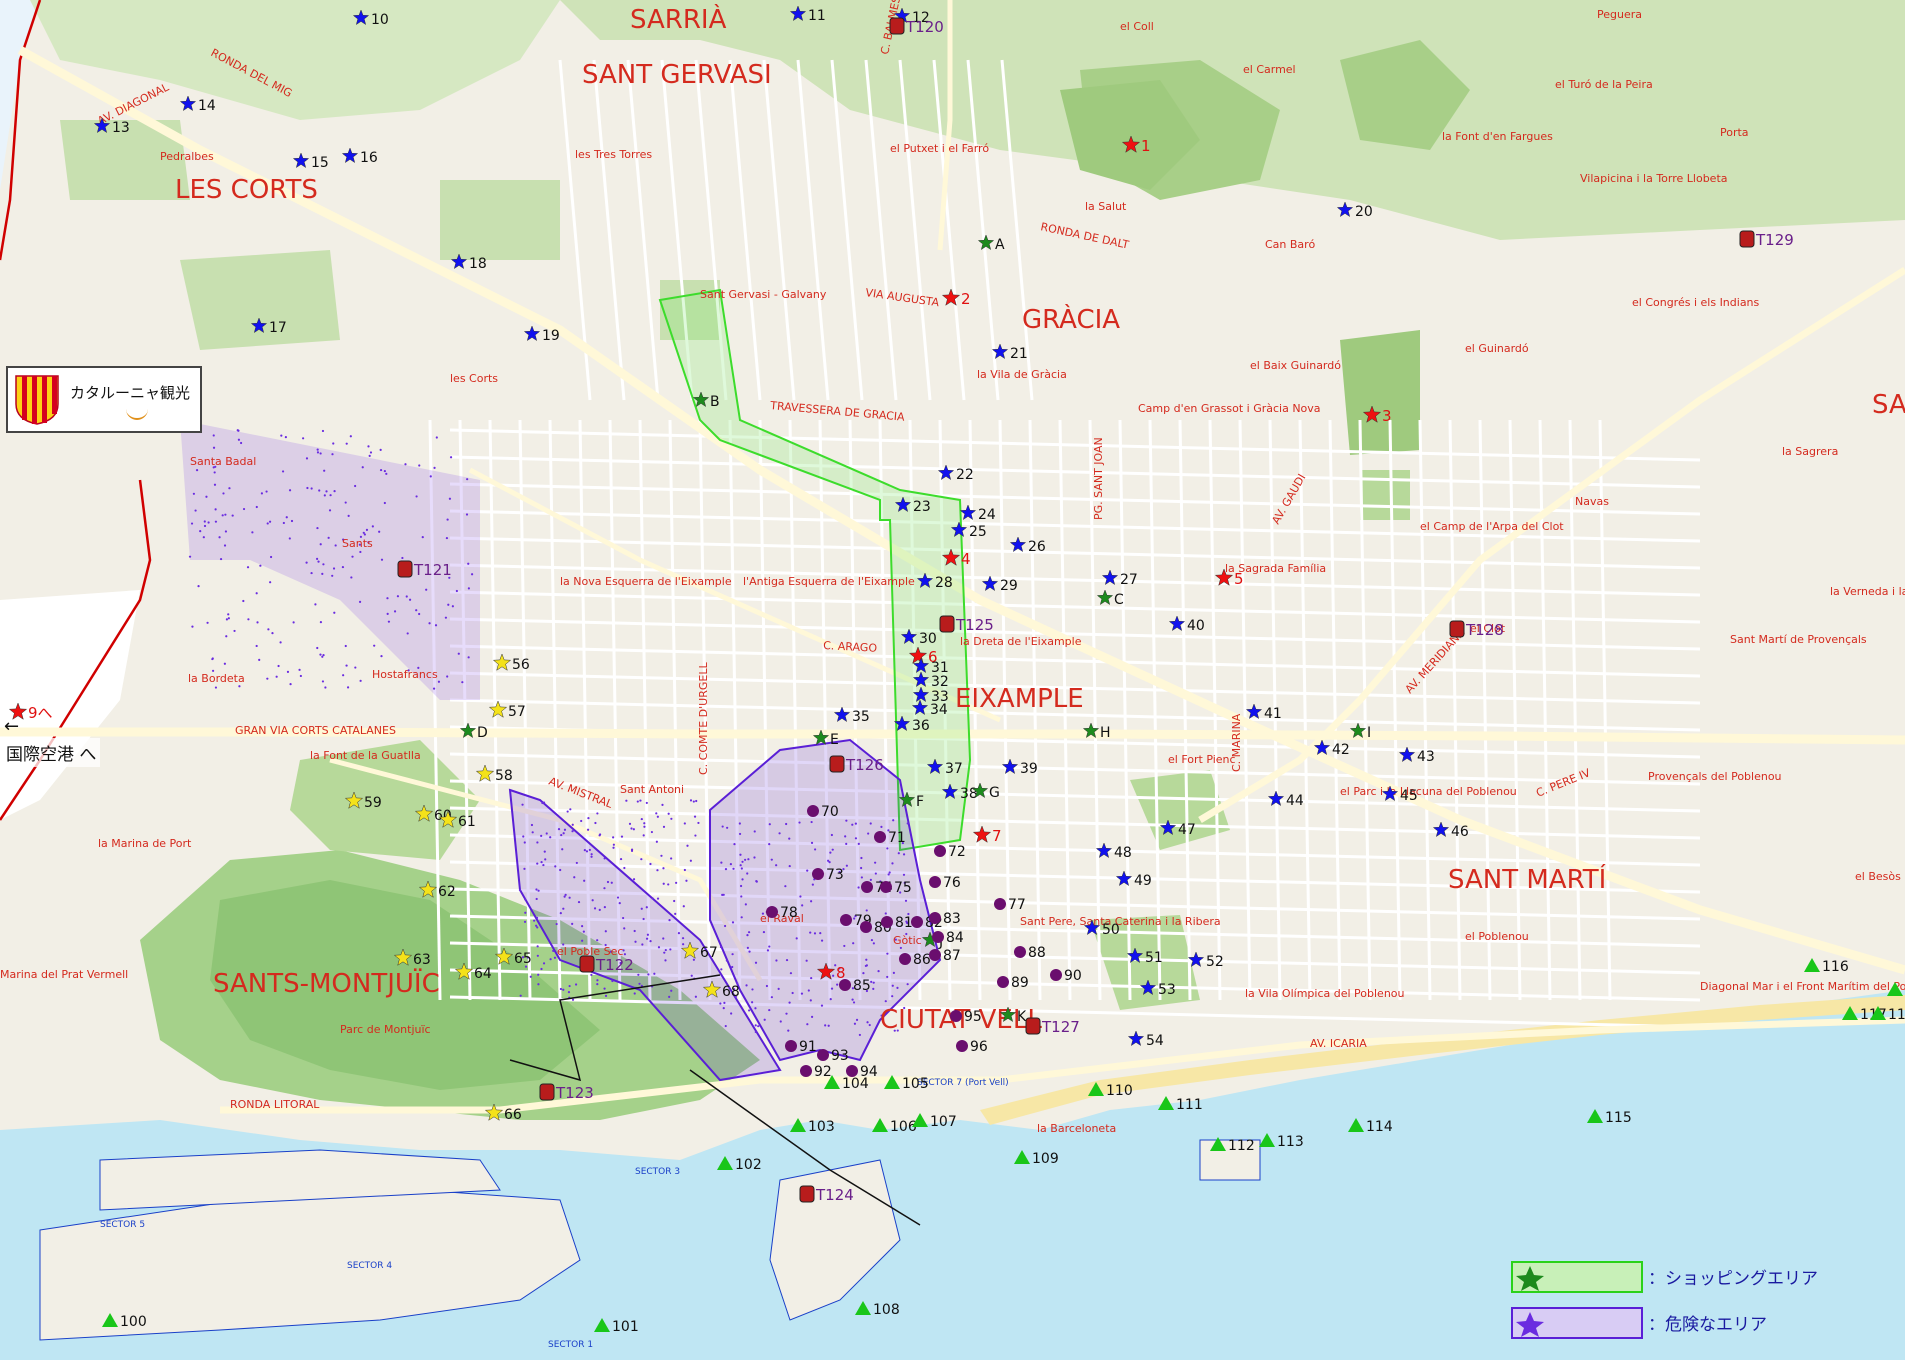  Describe the element at coordinates (1045, 1159) in the screenshot. I see `marker-label: 109` at that location.